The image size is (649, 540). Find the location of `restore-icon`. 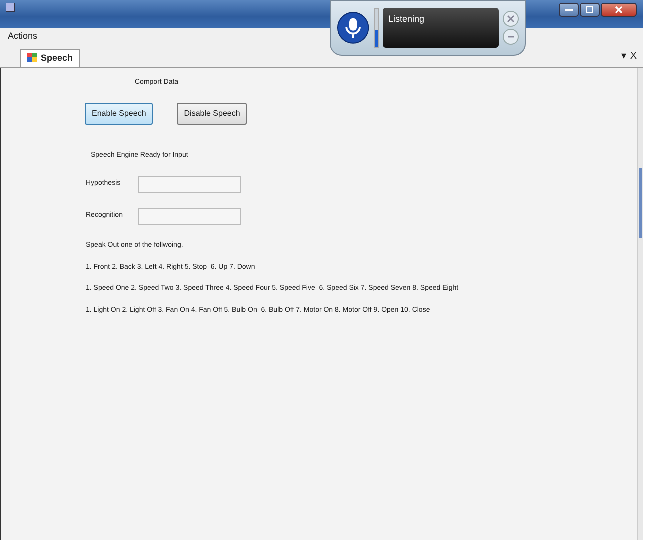

restore-icon is located at coordinates (590, 10).